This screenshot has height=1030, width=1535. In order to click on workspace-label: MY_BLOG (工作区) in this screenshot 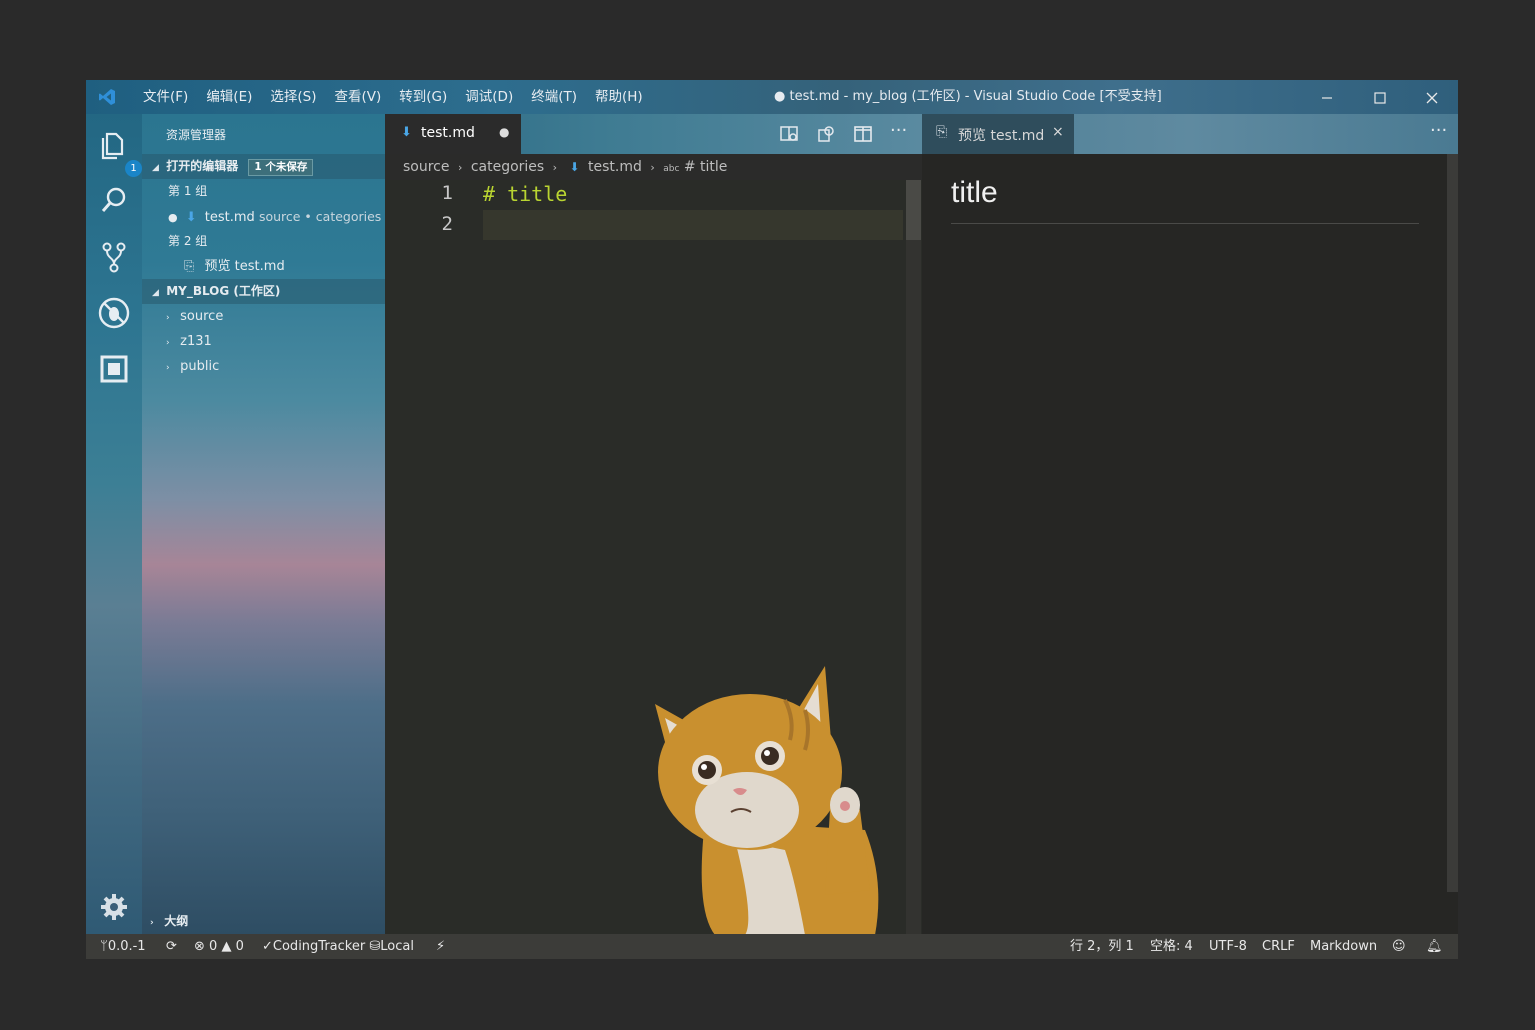, I will do `click(223, 291)`.